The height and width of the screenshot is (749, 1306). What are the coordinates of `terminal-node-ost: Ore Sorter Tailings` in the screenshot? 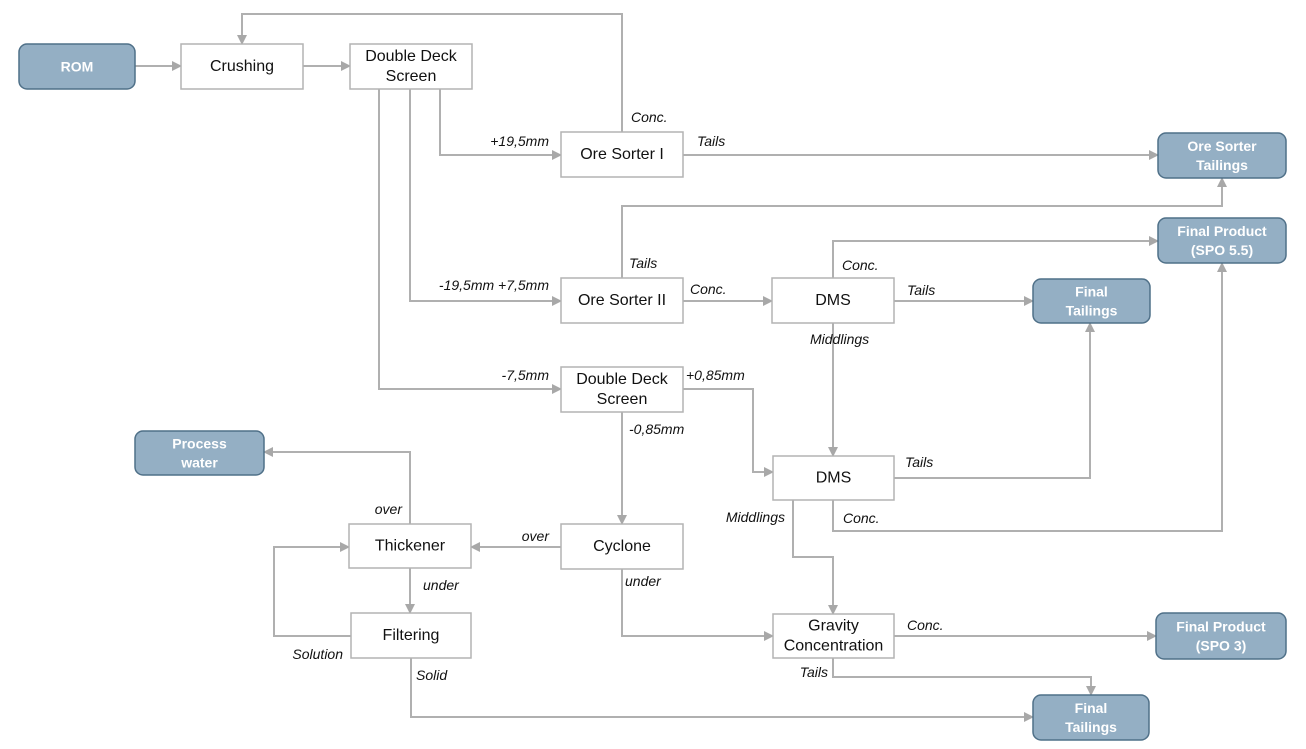 It's located at (1222, 155).